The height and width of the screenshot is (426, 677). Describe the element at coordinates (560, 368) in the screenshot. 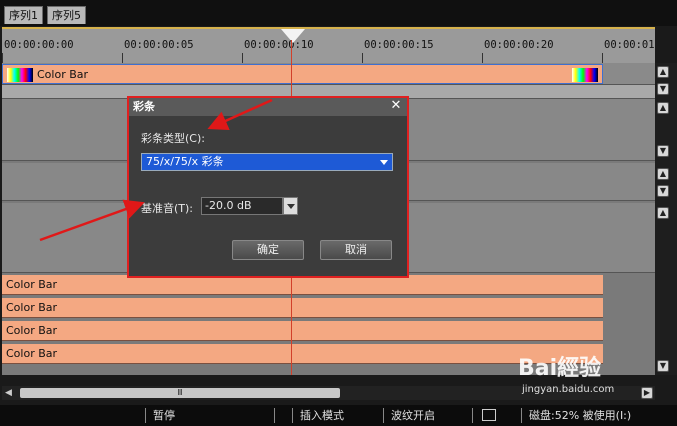

I see `baidu-watermark-logo: Bai經验` at that location.